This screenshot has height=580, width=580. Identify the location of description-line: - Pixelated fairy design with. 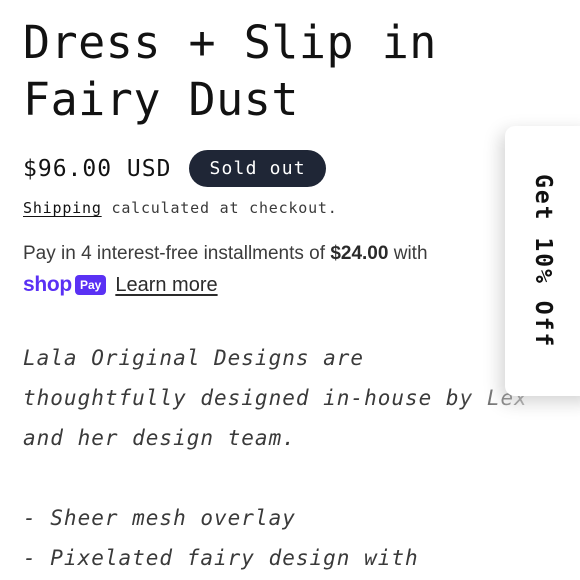
(221, 558).